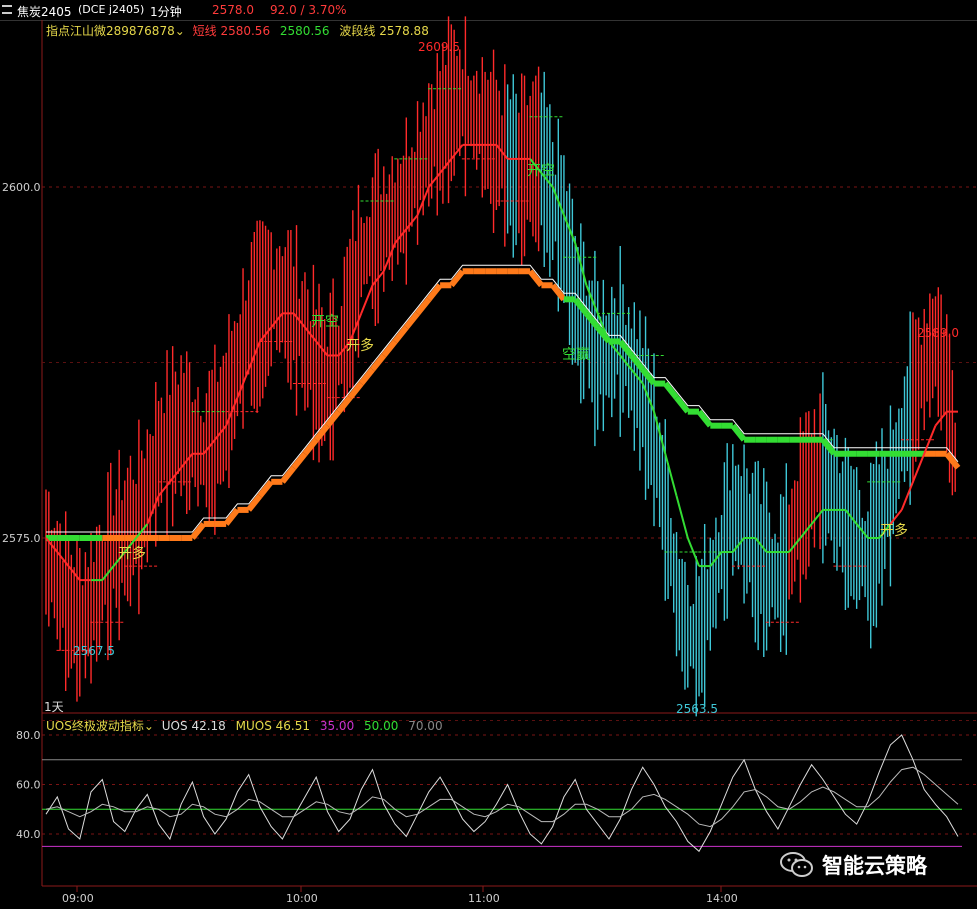 This screenshot has width=977, height=909. Describe the element at coordinates (21, 538) in the screenshot. I see `y-tick-label: 2575.0` at that location.